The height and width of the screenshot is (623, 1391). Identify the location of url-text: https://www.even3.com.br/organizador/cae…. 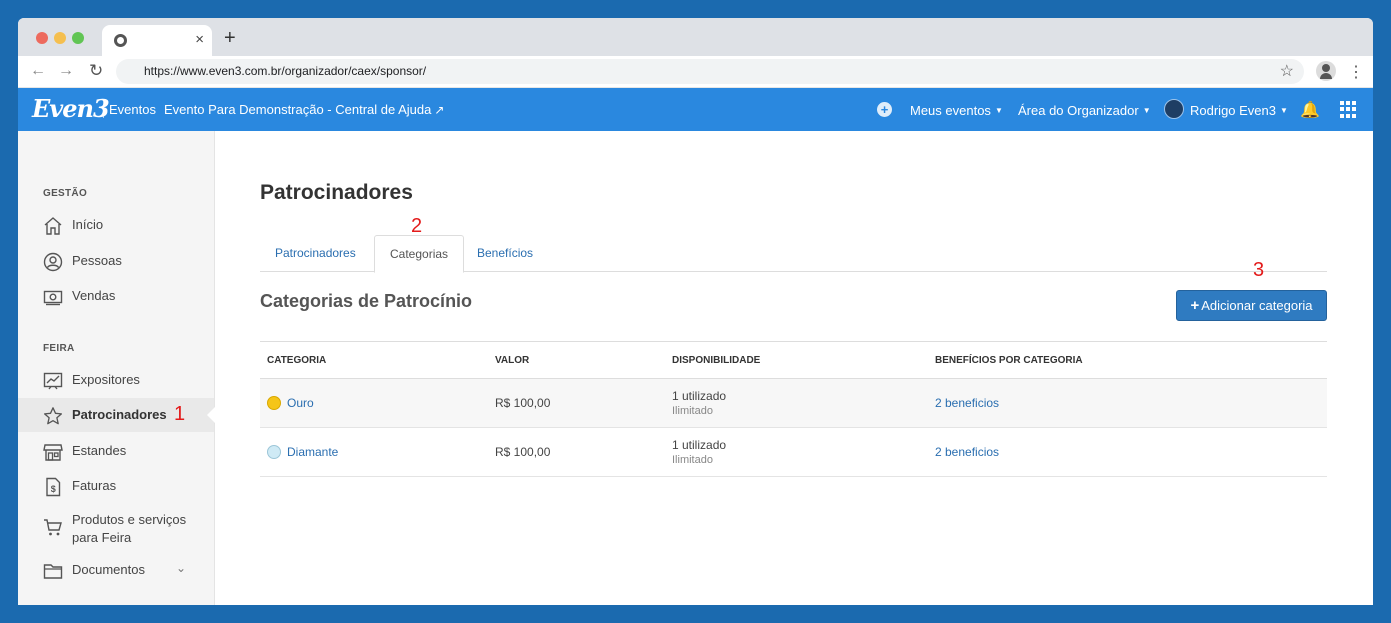
(285, 71).